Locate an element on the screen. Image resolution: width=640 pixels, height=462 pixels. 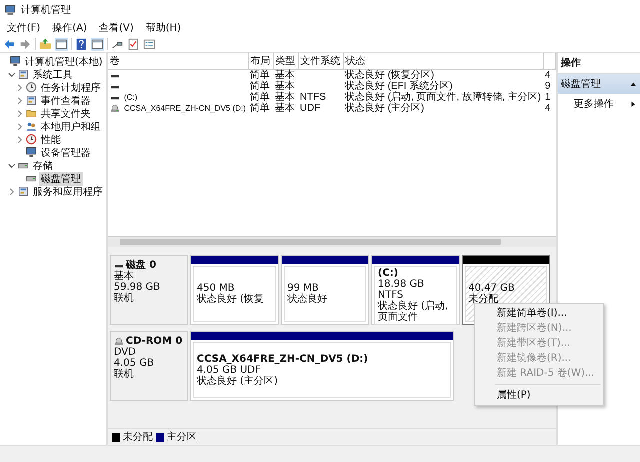
tree-item: 系统工具 is located at coordinates (53, 75).